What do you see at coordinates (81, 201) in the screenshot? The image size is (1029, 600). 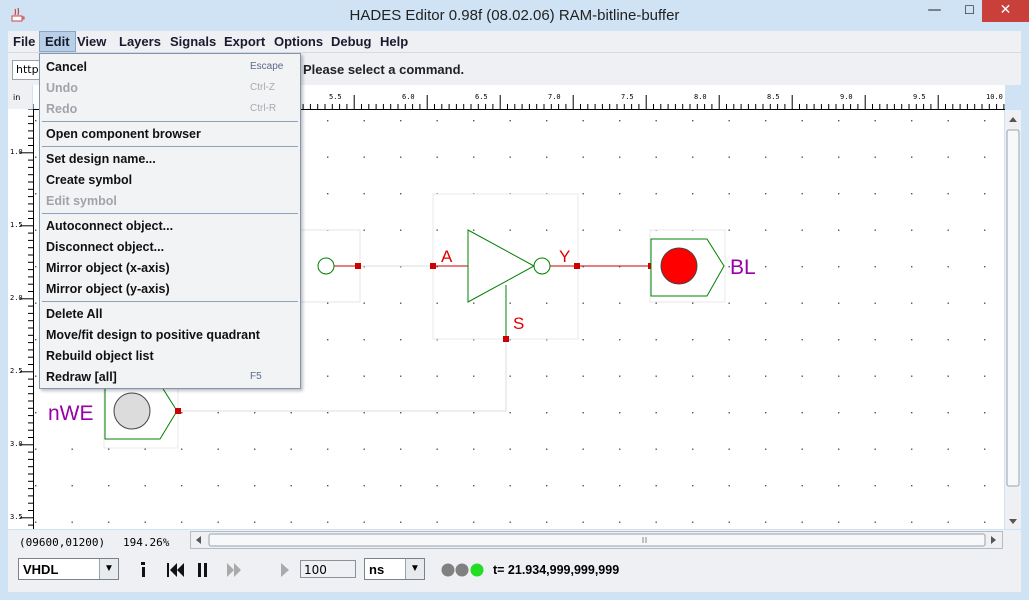 I see `menu-item-label: Edit symbol` at bounding box center [81, 201].